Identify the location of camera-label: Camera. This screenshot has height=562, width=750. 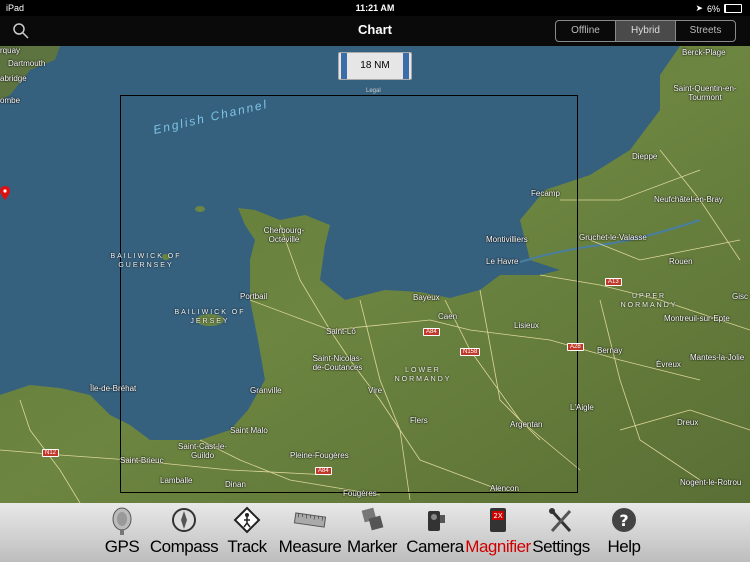
(435, 546).